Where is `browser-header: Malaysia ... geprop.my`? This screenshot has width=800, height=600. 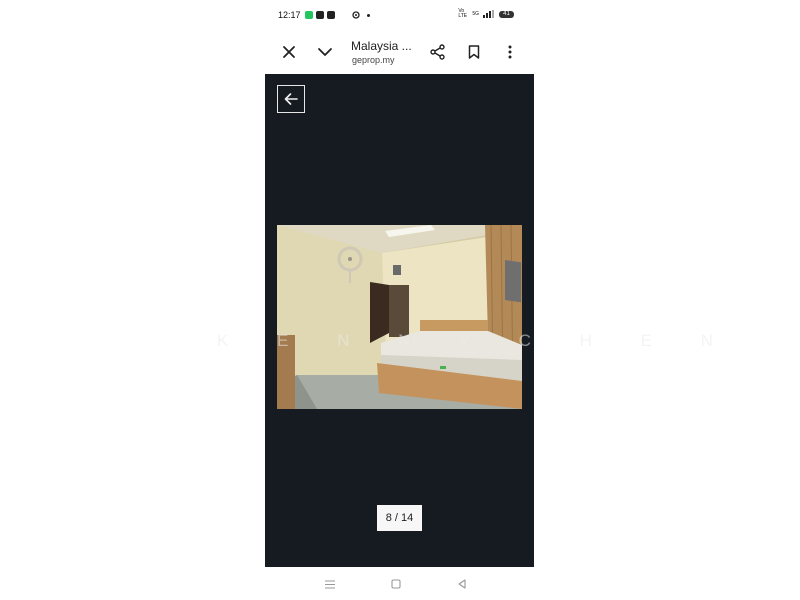 browser-header: Malaysia ... geprop.my is located at coordinates (399, 52).